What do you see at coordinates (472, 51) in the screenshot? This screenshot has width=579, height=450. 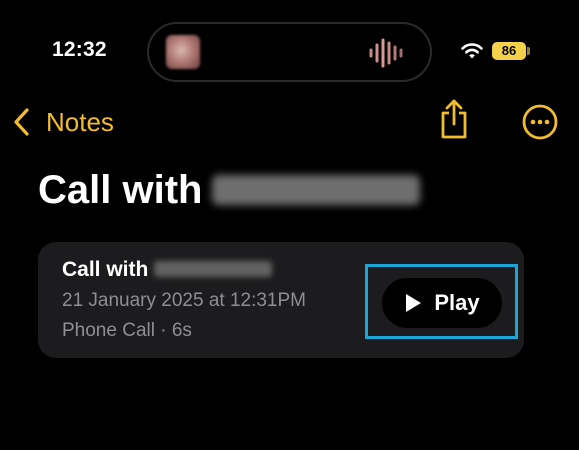 I see `wifi-icon` at bounding box center [472, 51].